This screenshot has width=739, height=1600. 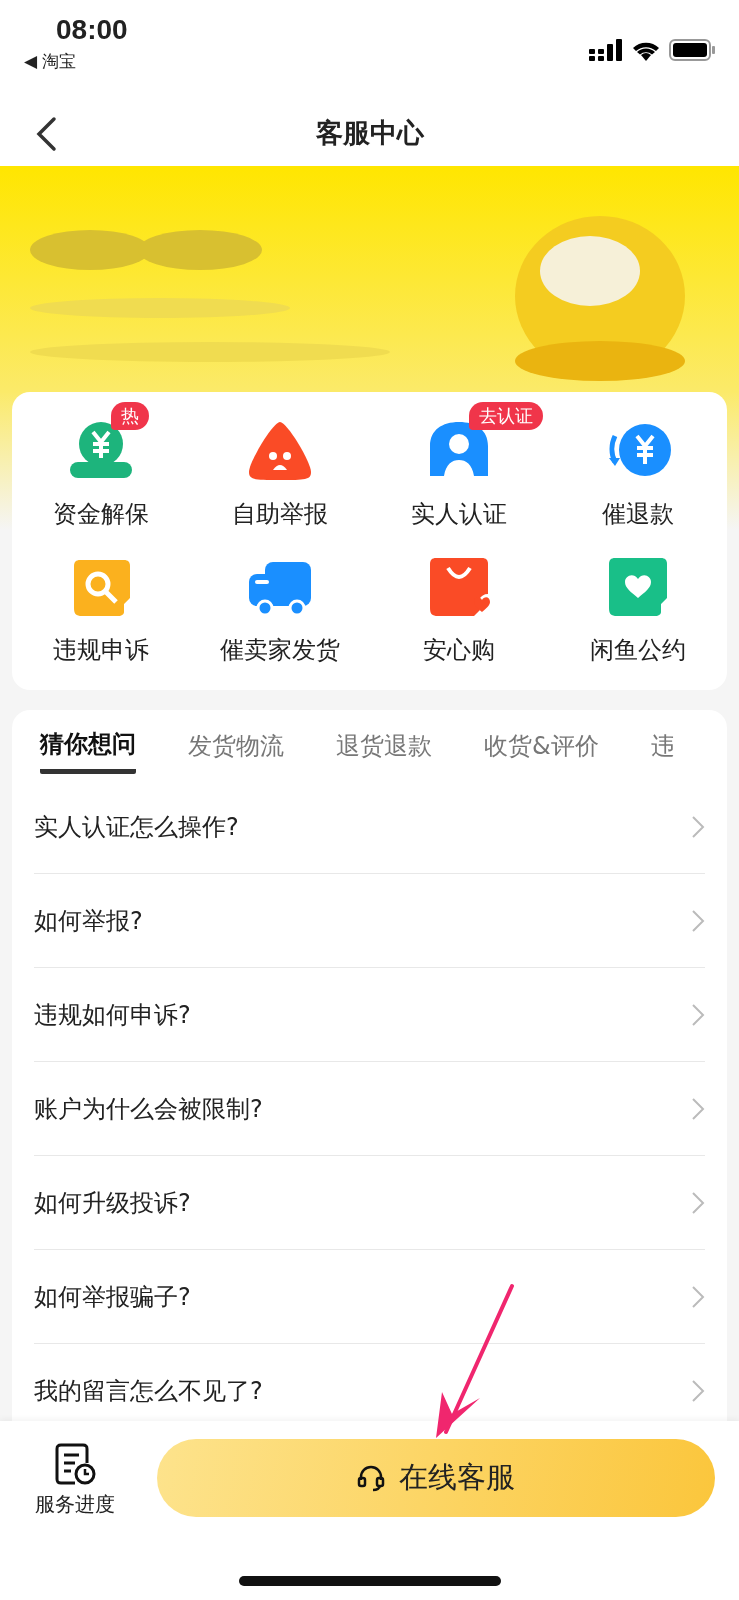 I want to click on category-tab: 退货退款, so click(x=384, y=751).